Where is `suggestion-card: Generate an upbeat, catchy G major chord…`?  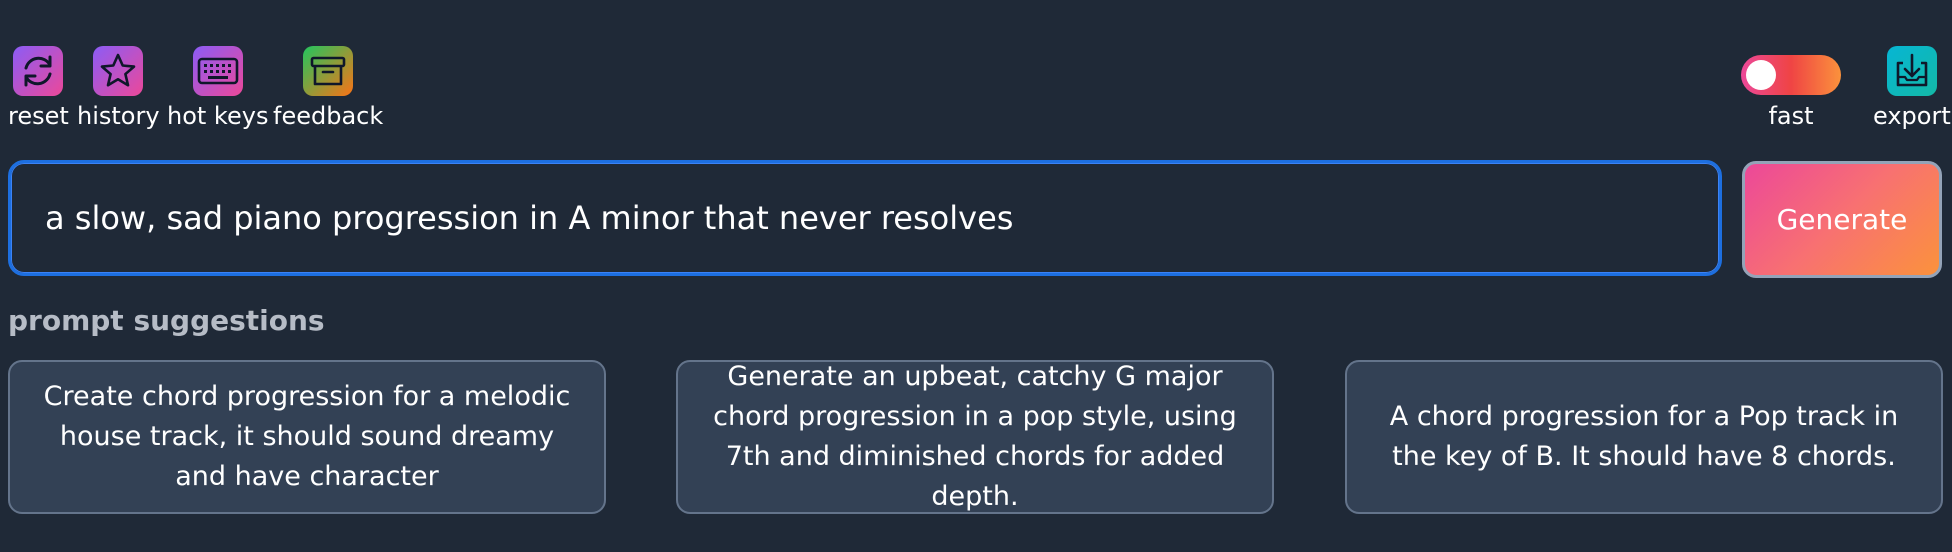
suggestion-card: Generate an upbeat, catchy G major chord… is located at coordinates (975, 437).